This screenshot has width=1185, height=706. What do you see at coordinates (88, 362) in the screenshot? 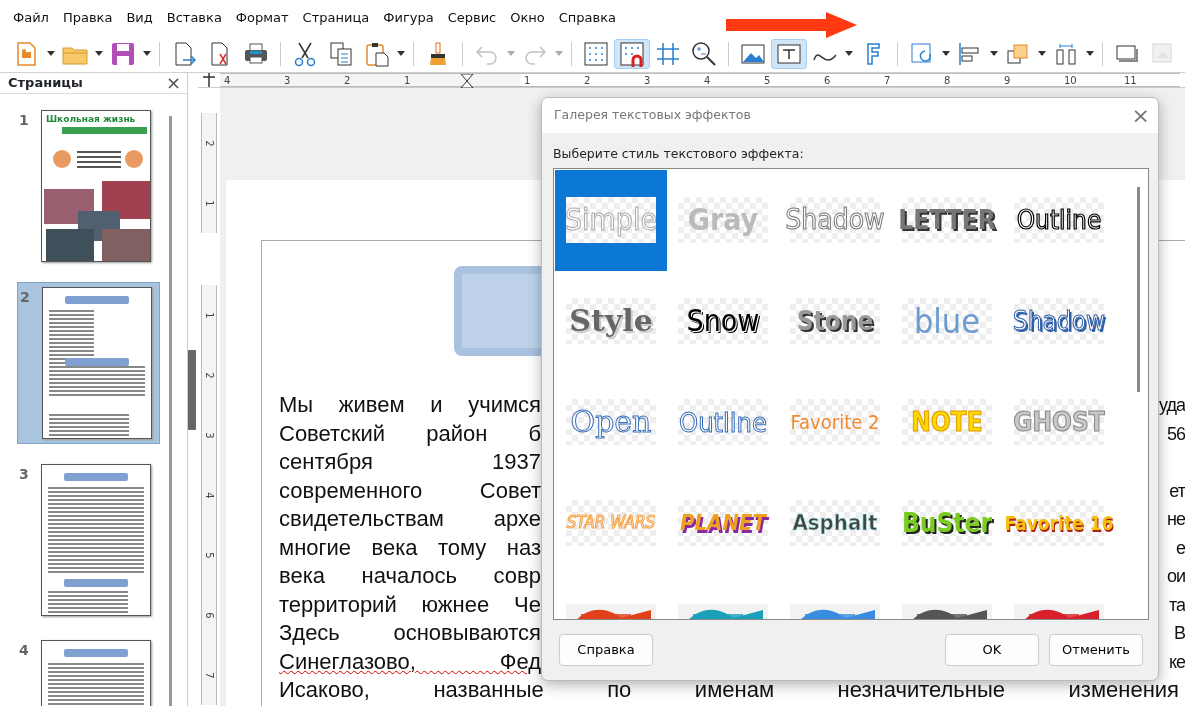
I see `page-thumbnail-item: 2` at bounding box center [88, 362].